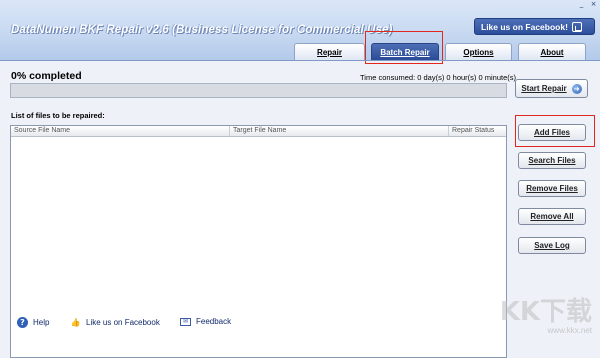  I want to click on feedback-link: ✉ Feedback, so click(205, 321).